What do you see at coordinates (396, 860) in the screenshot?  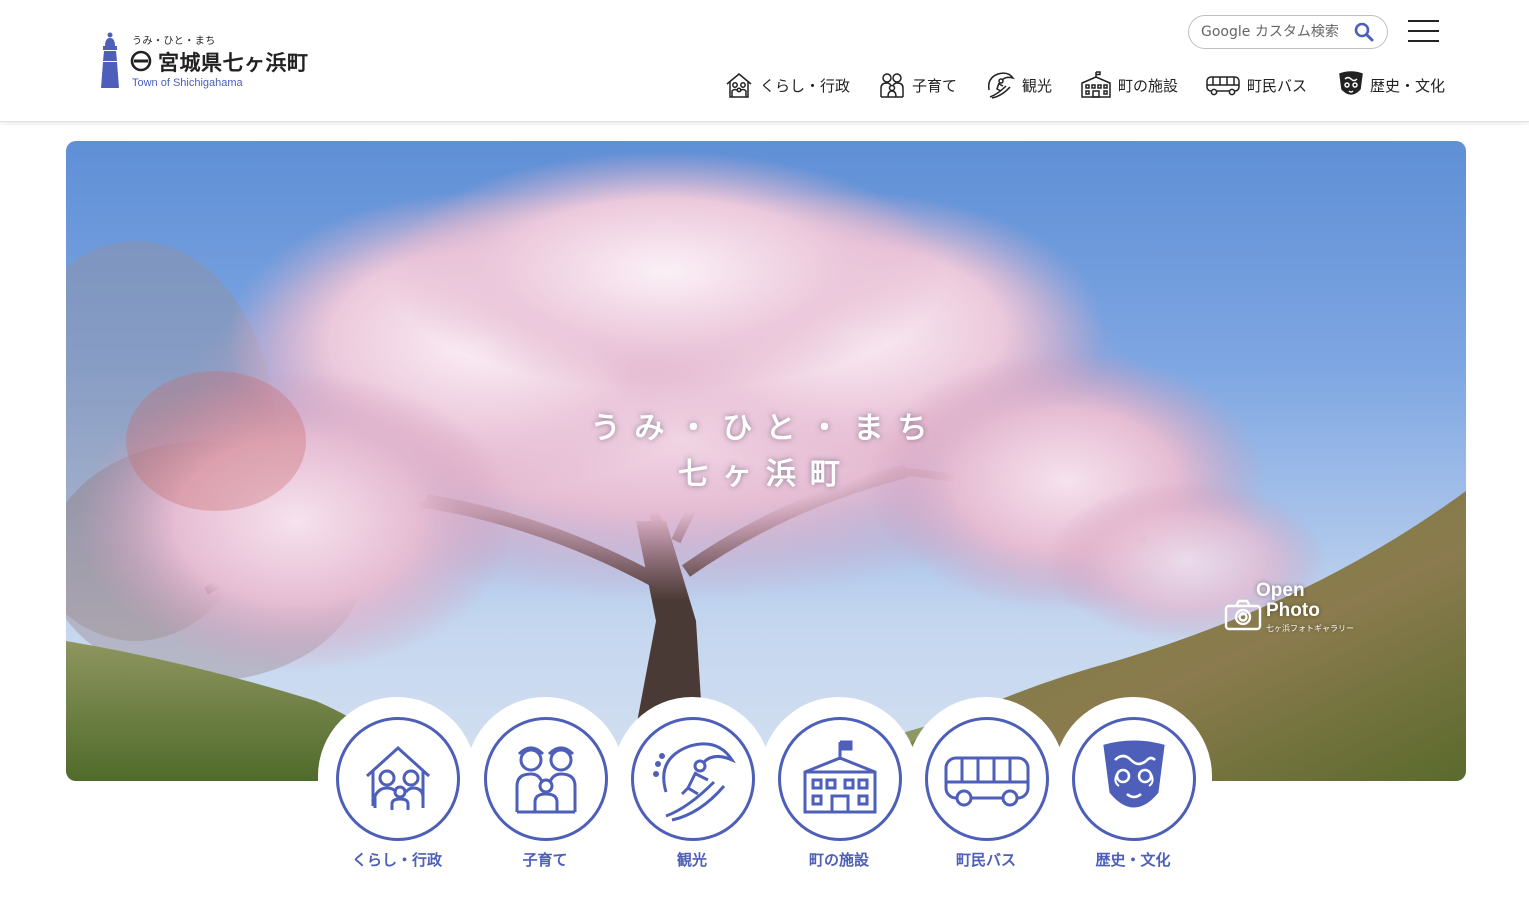 I see `category-label: くらし・行政` at bounding box center [396, 860].